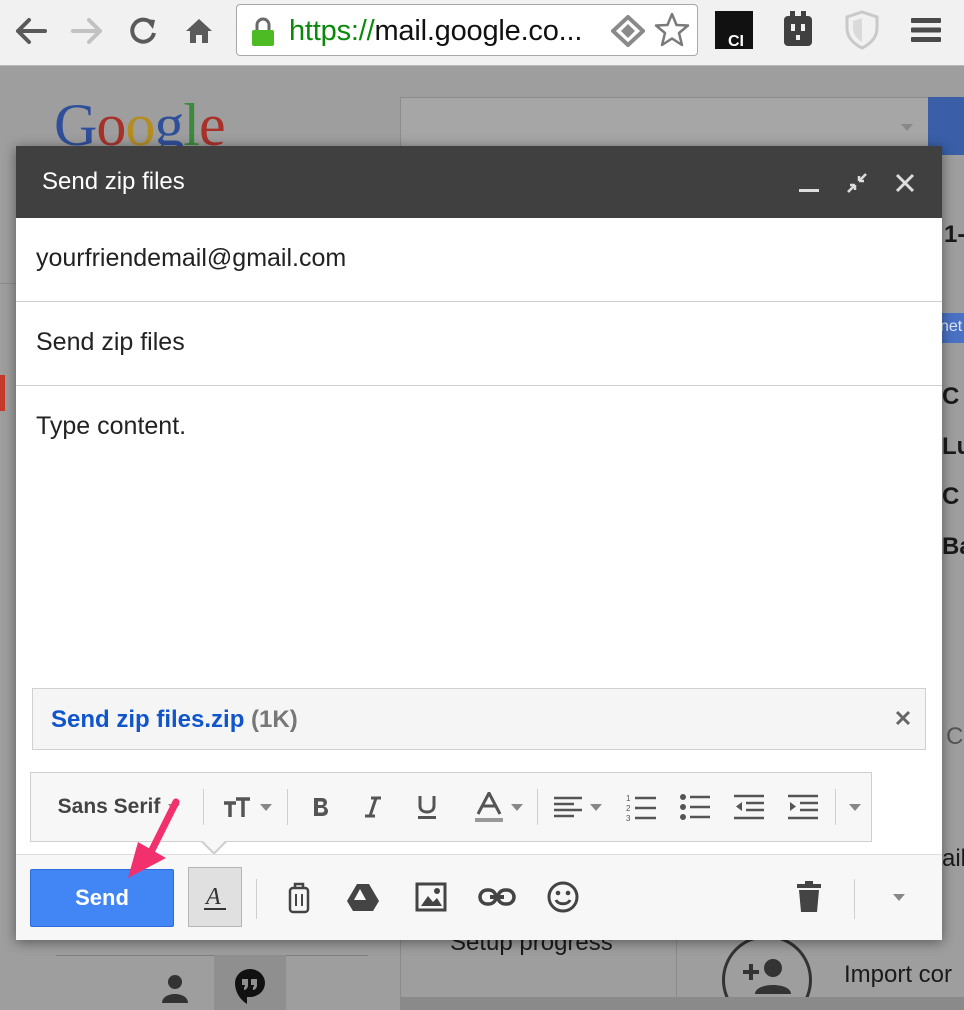 Image resolution: width=964 pixels, height=1010 pixels. Describe the element at coordinates (111, 426) in the screenshot. I see `message-body: Type content.` at that location.